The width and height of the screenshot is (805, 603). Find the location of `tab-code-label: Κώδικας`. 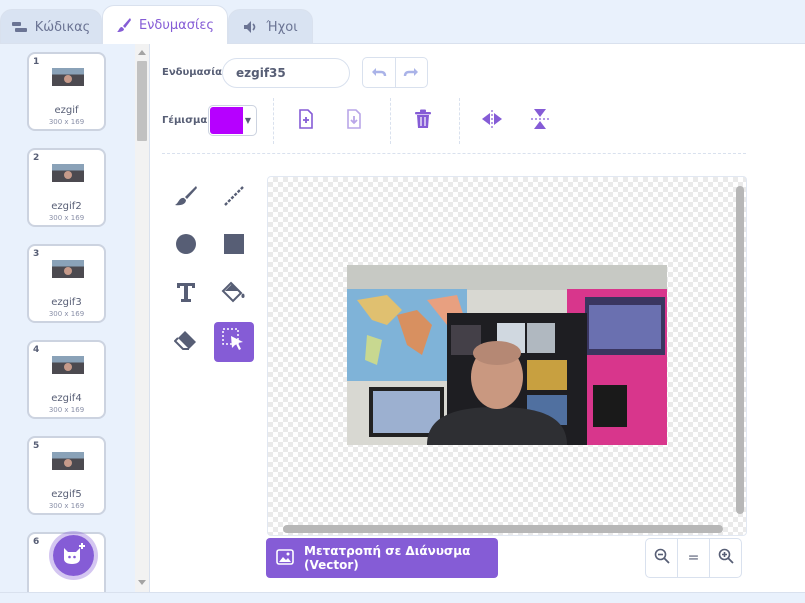

tab-code-label: Κώδικας is located at coordinates (62, 27).